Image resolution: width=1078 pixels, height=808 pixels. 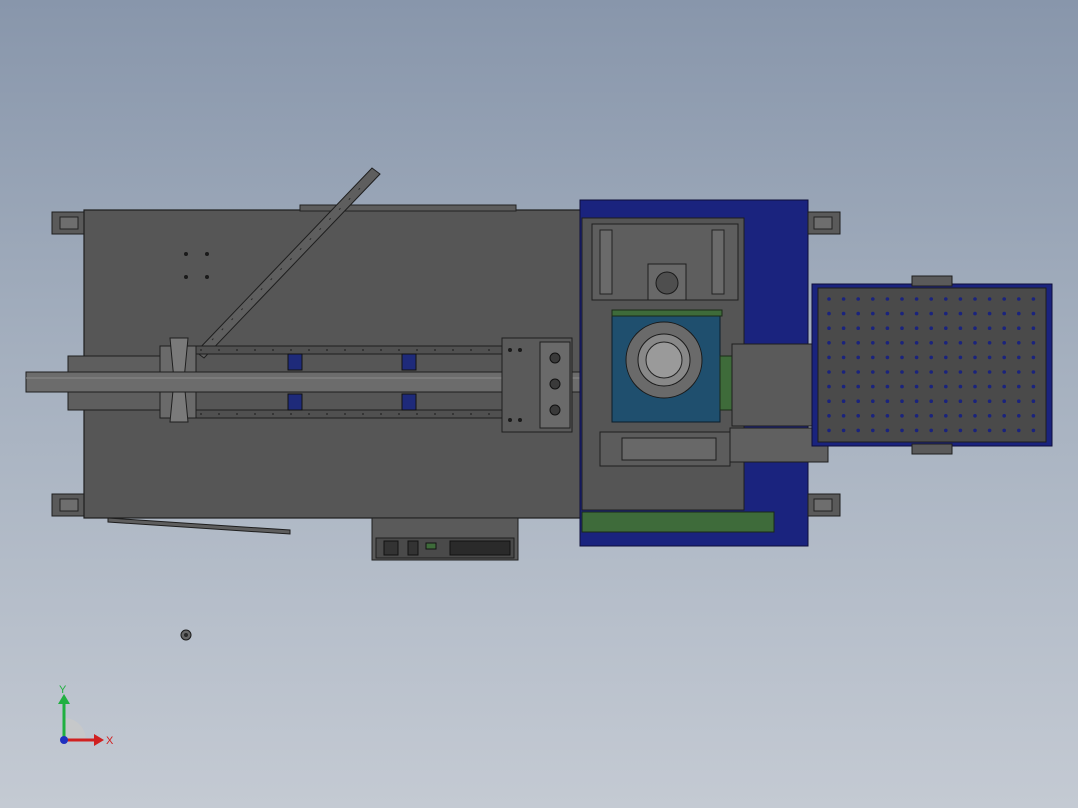 What do you see at coordinates (667, 313) in the screenshot?
I see `green-rail-top` at bounding box center [667, 313].